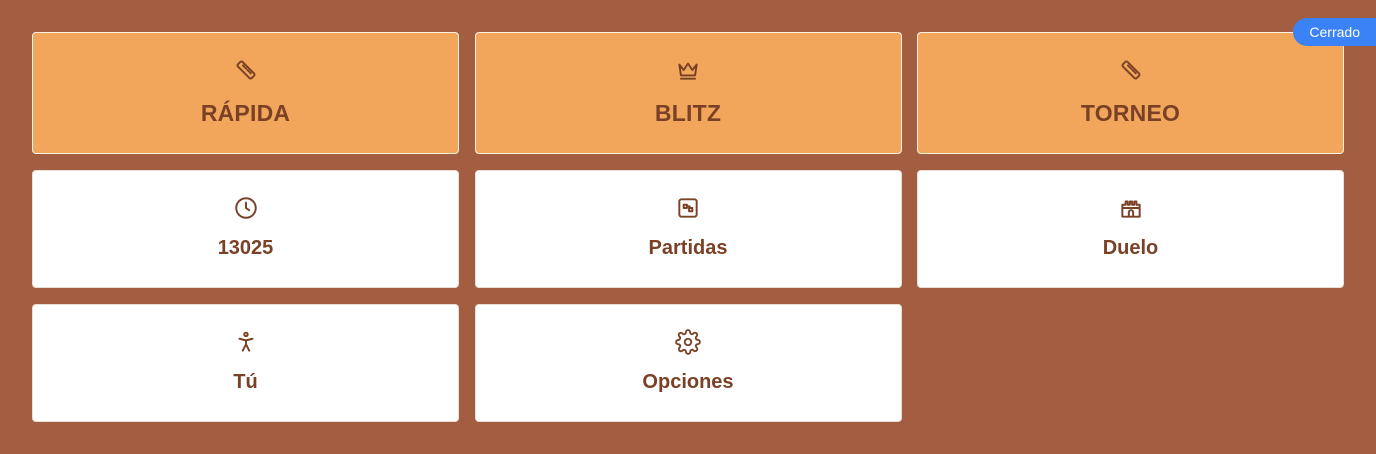 The width and height of the screenshot is (1376, 454). Describe the element at coordinates (245, 113) in the screenshot. I see `rapida-label: RÁPIDA` at that location.